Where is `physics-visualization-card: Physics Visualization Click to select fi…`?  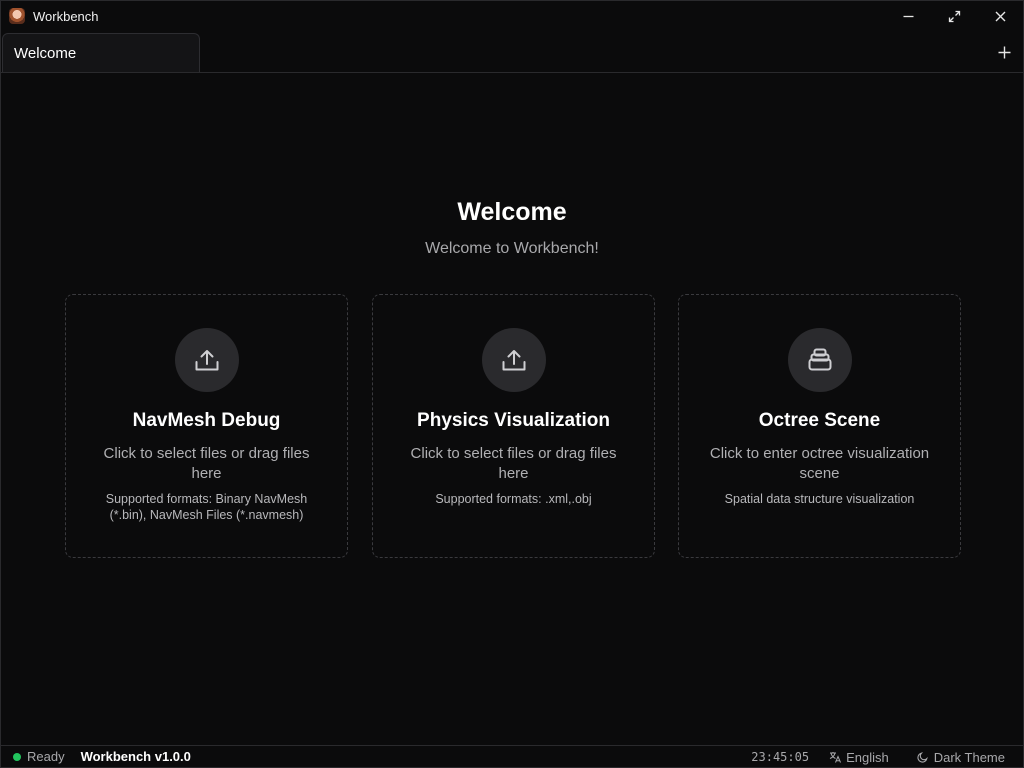 physics-visualization-card: Physics Visualization Click to select fi… is located at coordinates (513, 426).